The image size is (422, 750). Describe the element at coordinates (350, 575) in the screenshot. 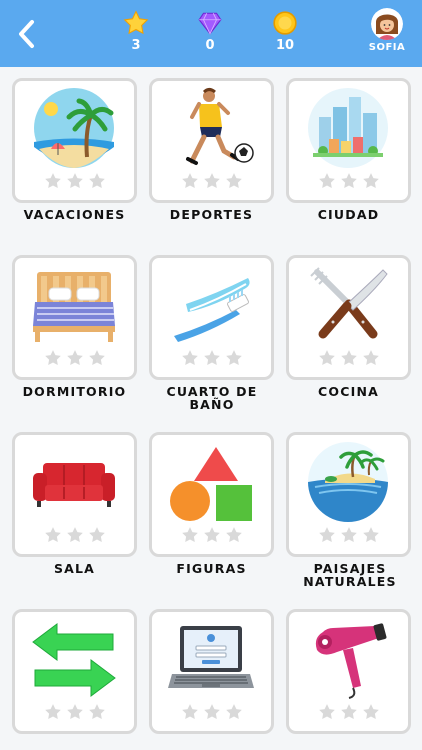

I see `category-label: PAISAJES NATURALES` at that location.